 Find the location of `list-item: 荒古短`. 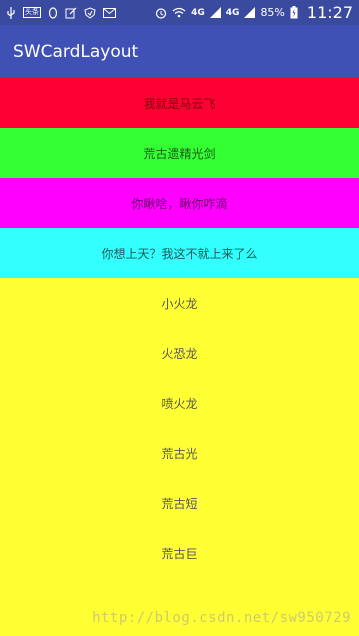

list-item: 荒古短 is located at coordinates (179, 503).